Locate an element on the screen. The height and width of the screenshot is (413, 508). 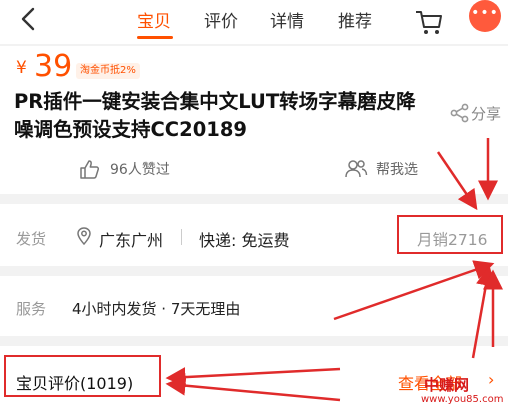
location-pin-icon is located at coordinates (84, 236).